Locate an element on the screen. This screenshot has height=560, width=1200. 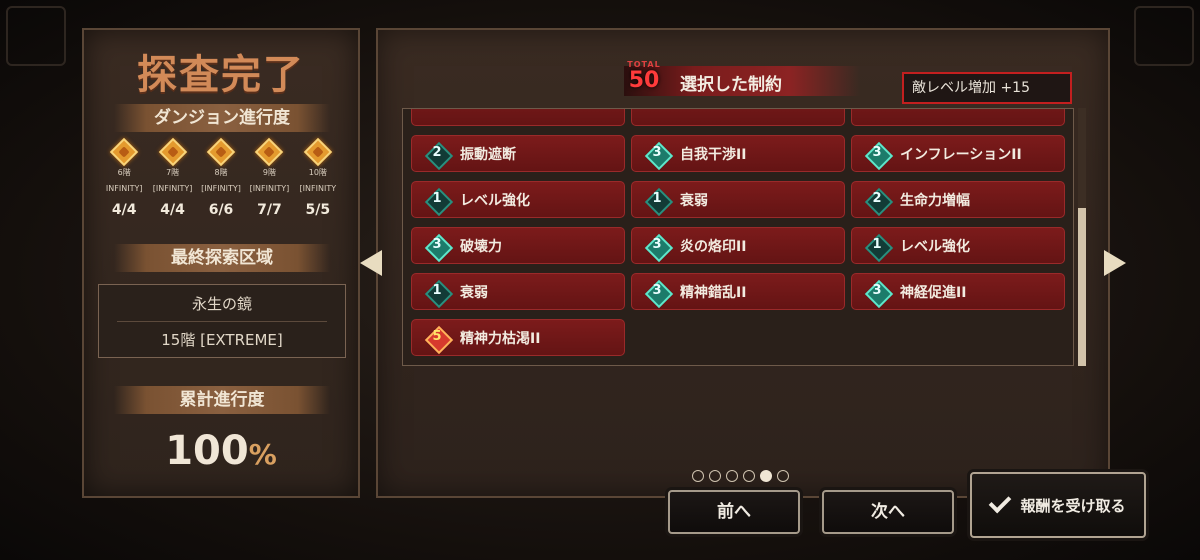
constraint-label: レベル強化 is located at coordinates (935, 246).